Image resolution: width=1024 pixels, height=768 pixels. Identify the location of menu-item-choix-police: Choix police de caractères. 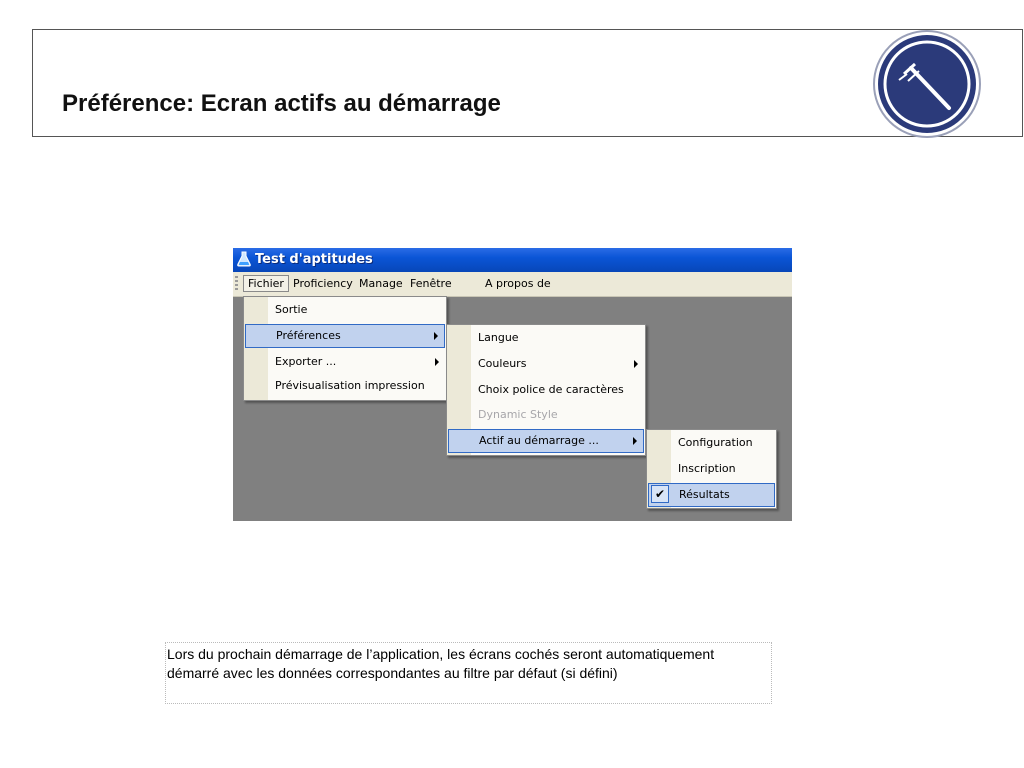
(546, 390).